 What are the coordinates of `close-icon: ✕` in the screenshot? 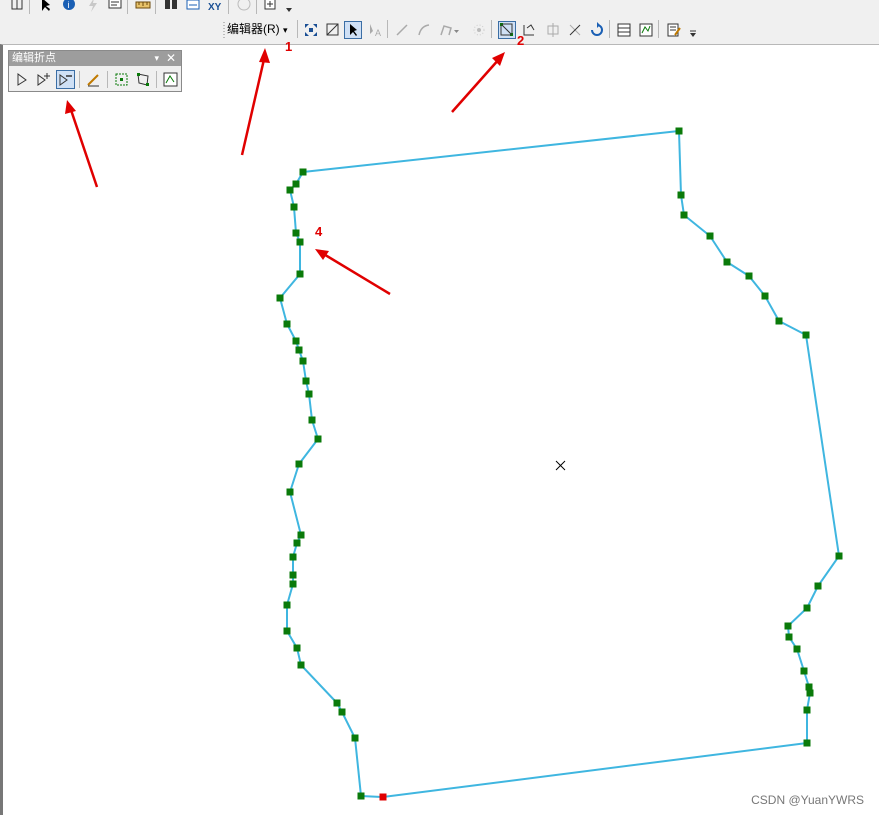 It's located at (171, 58).